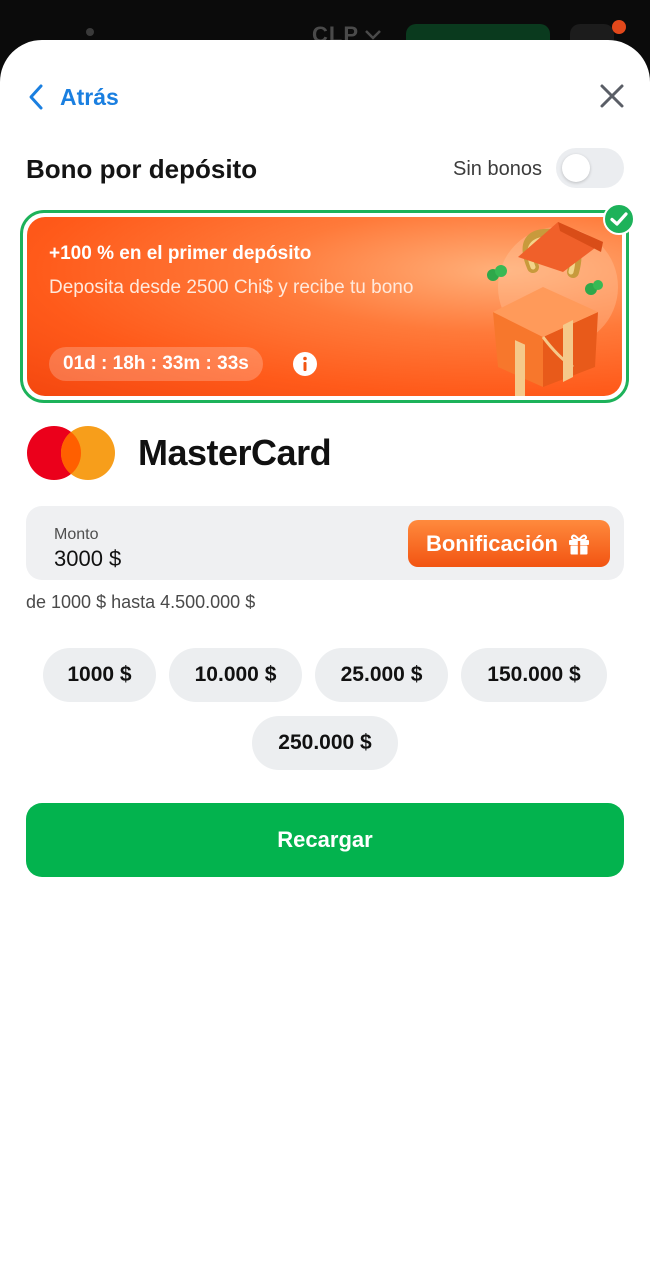  I want to click on bonus-card-title: +100 % en el primer depósito, so click(180, 253).